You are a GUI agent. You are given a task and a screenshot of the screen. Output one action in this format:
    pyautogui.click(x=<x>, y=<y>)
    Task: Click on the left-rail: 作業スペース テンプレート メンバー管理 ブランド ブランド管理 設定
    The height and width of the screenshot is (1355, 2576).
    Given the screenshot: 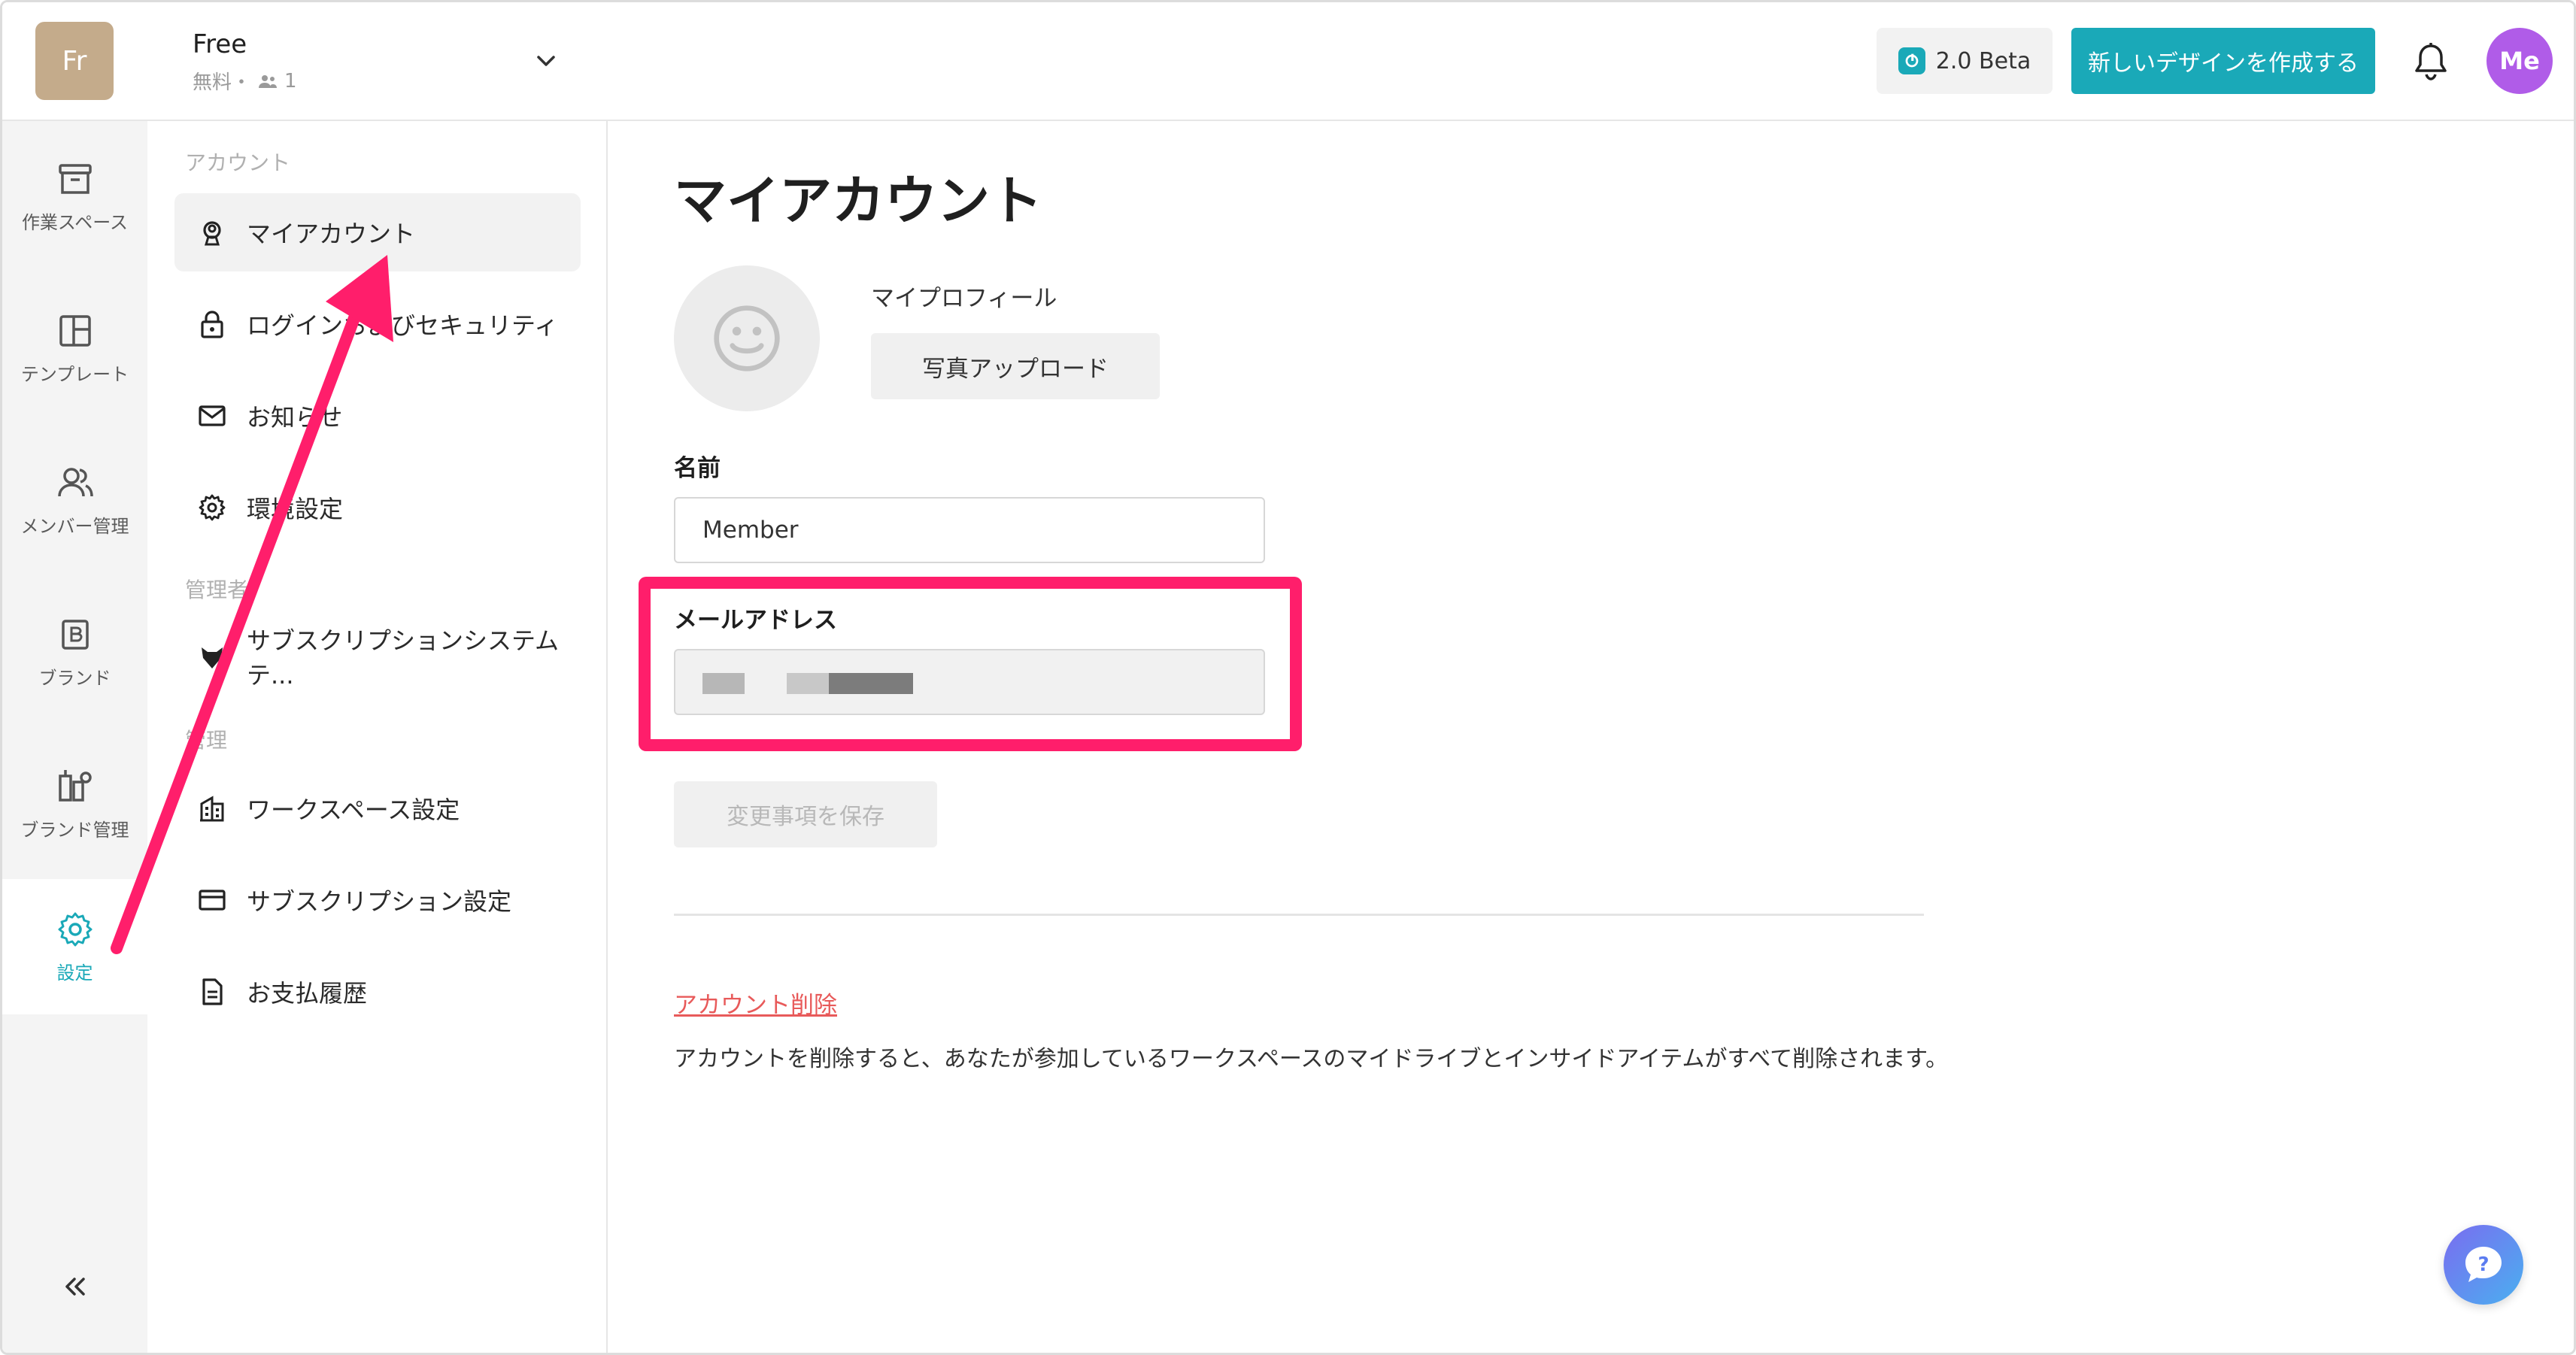 What is the action you would take?
    pyautogui.click(x=74, y=737)
    